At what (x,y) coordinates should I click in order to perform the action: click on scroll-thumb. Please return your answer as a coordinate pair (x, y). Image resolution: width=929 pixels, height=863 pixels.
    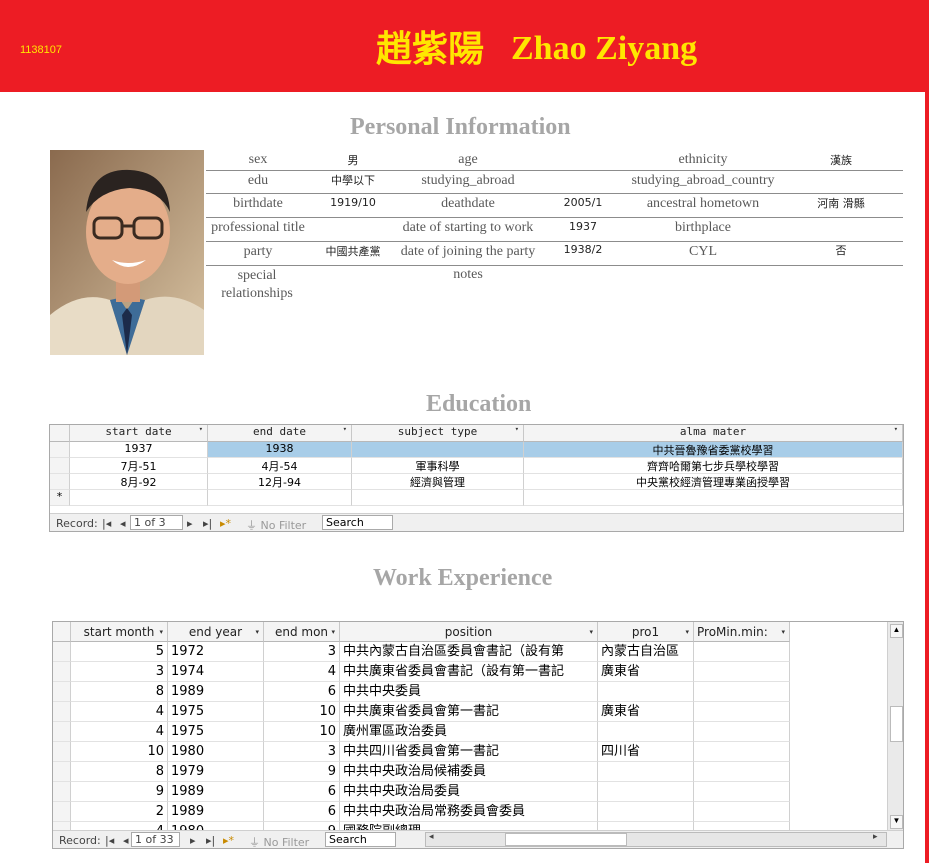
    Looking at the image, I should click on (896, 724).